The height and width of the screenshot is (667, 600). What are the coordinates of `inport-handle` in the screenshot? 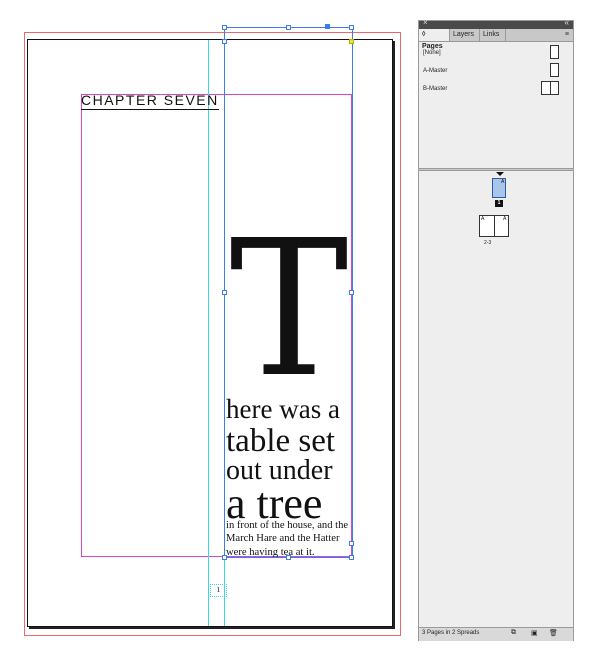 It's located at (327, 26).